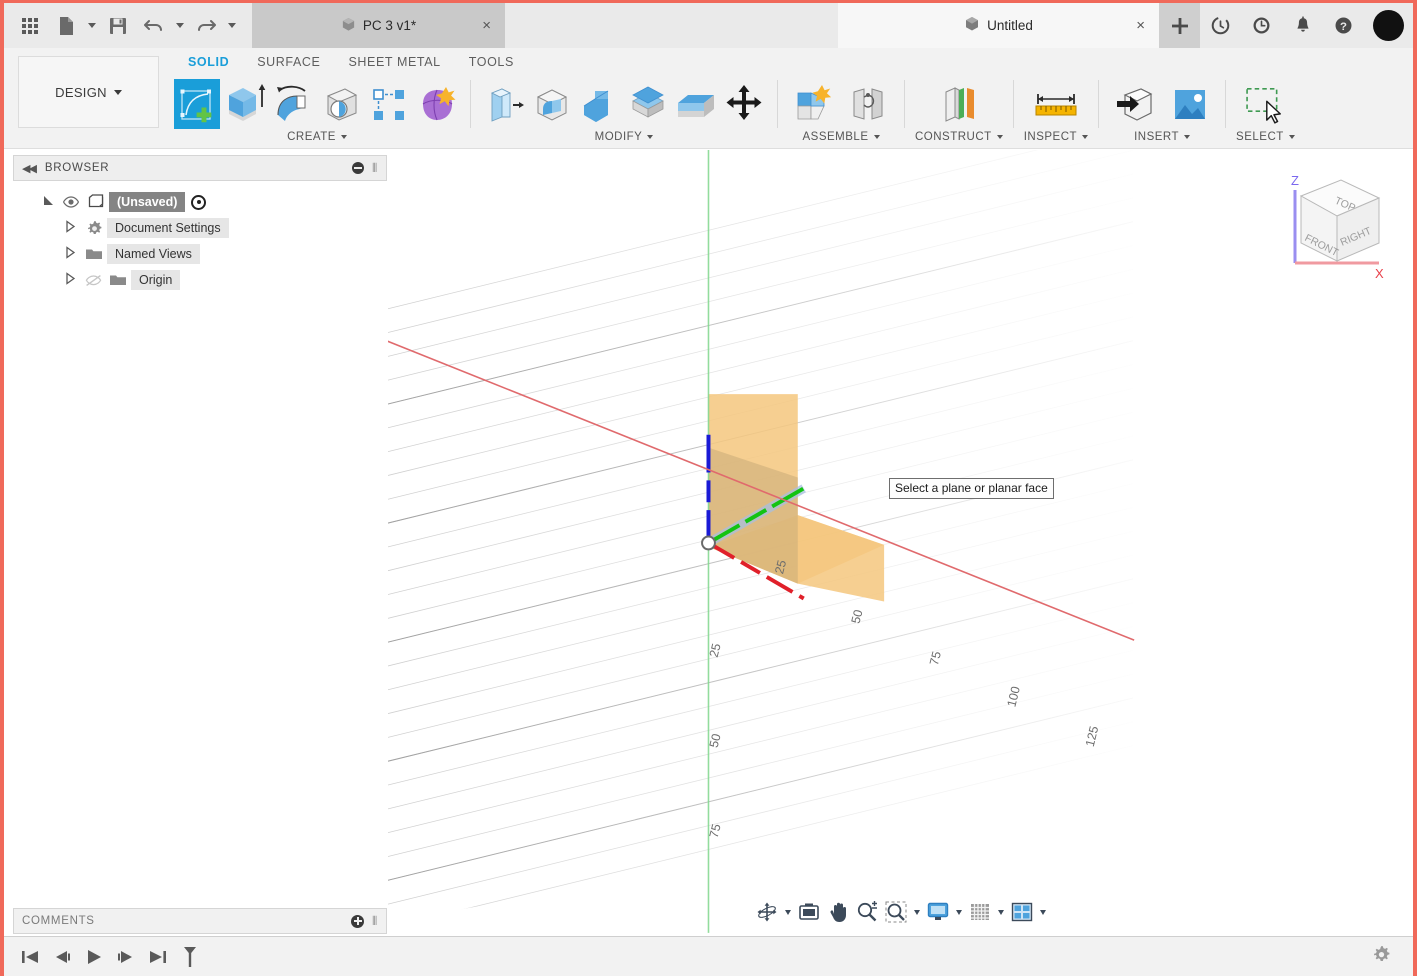 The height and width of the screenshot is (976, 1417). What do you see at coordinates (118, 25) in the screenshot?
I see `save-icon` at bounding box center [118, 25].